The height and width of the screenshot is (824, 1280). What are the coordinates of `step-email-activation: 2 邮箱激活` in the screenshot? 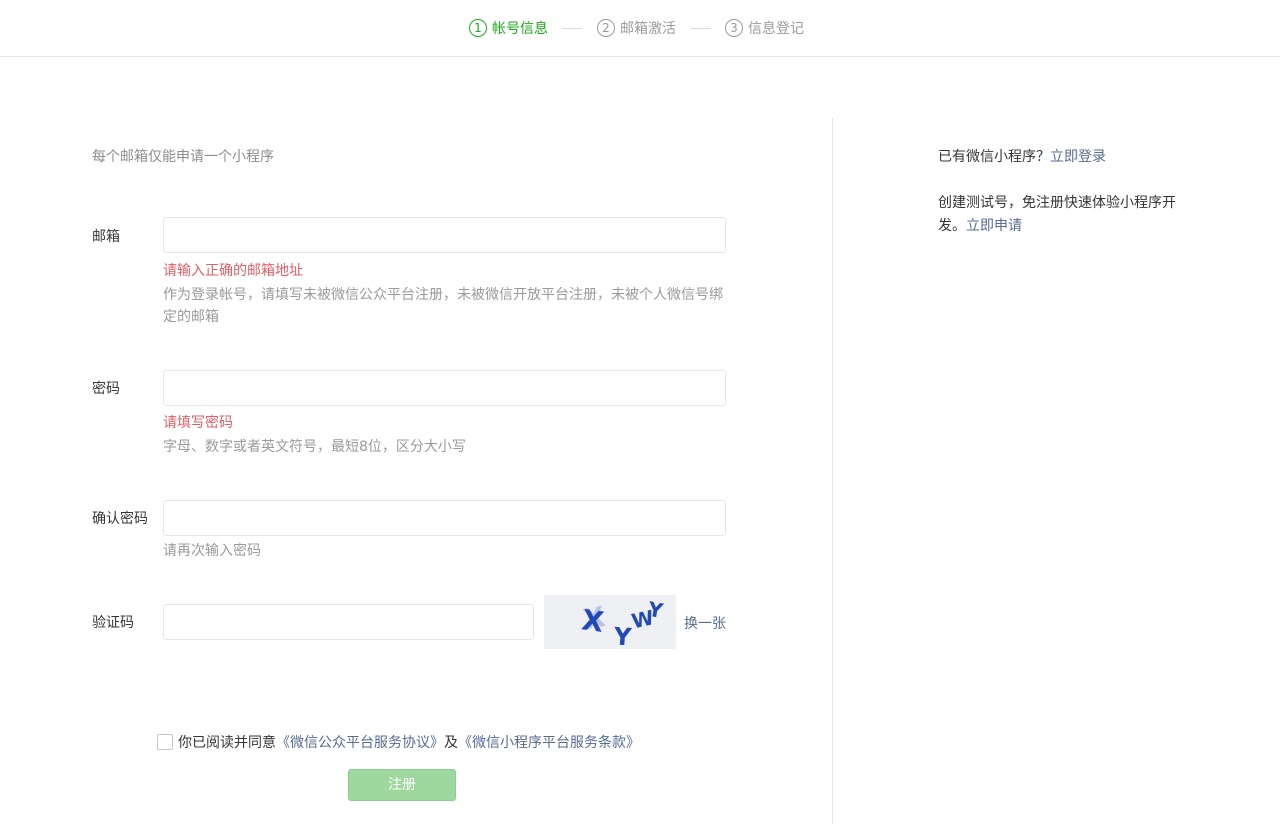 It's located at (636, 28).